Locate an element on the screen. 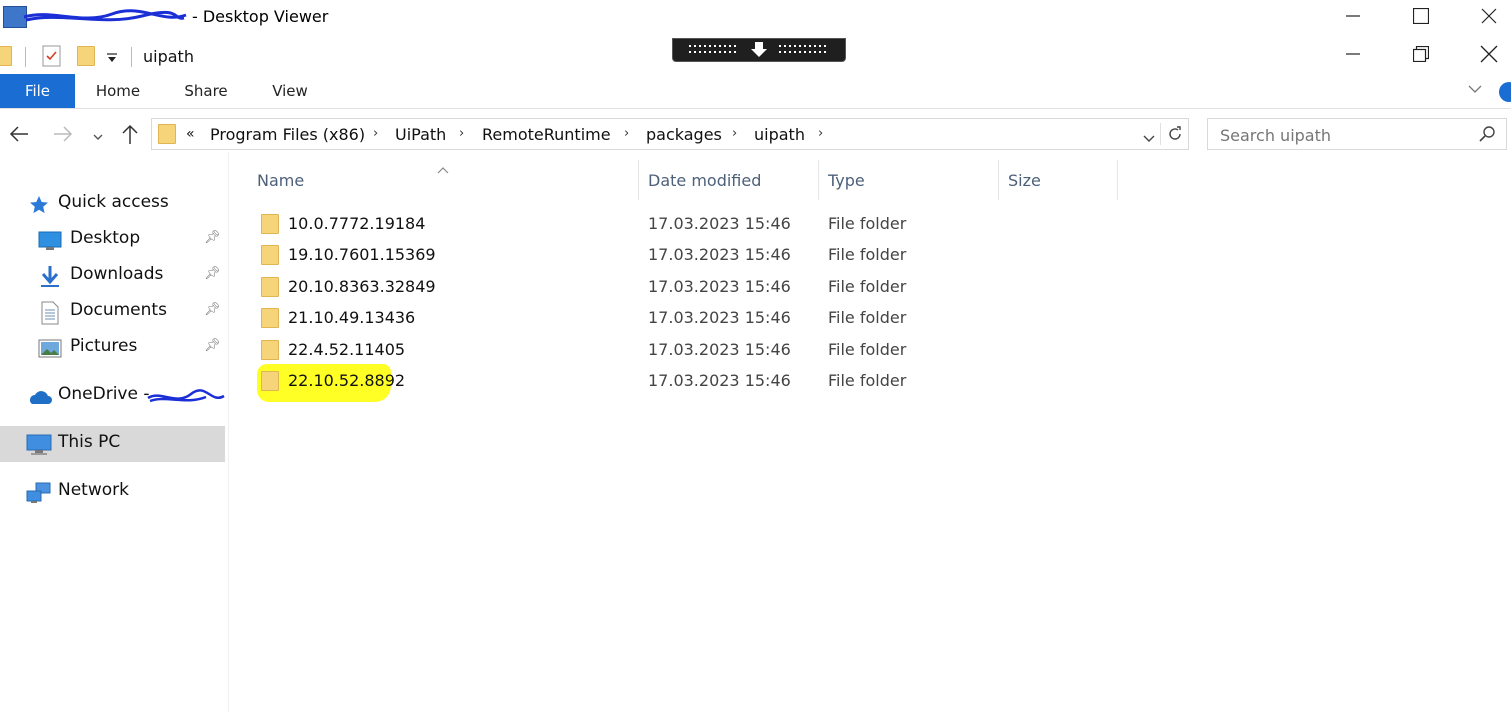  properties-icon is located at coordinates (51, 56).